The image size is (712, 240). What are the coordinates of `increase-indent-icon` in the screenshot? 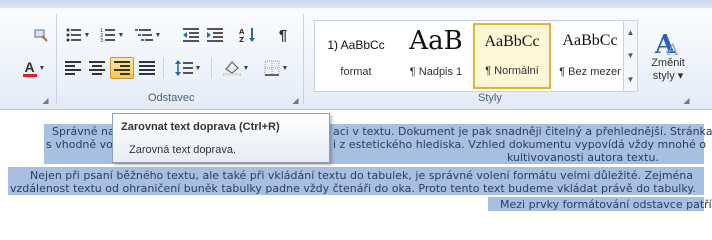 It's located at (215, 35).